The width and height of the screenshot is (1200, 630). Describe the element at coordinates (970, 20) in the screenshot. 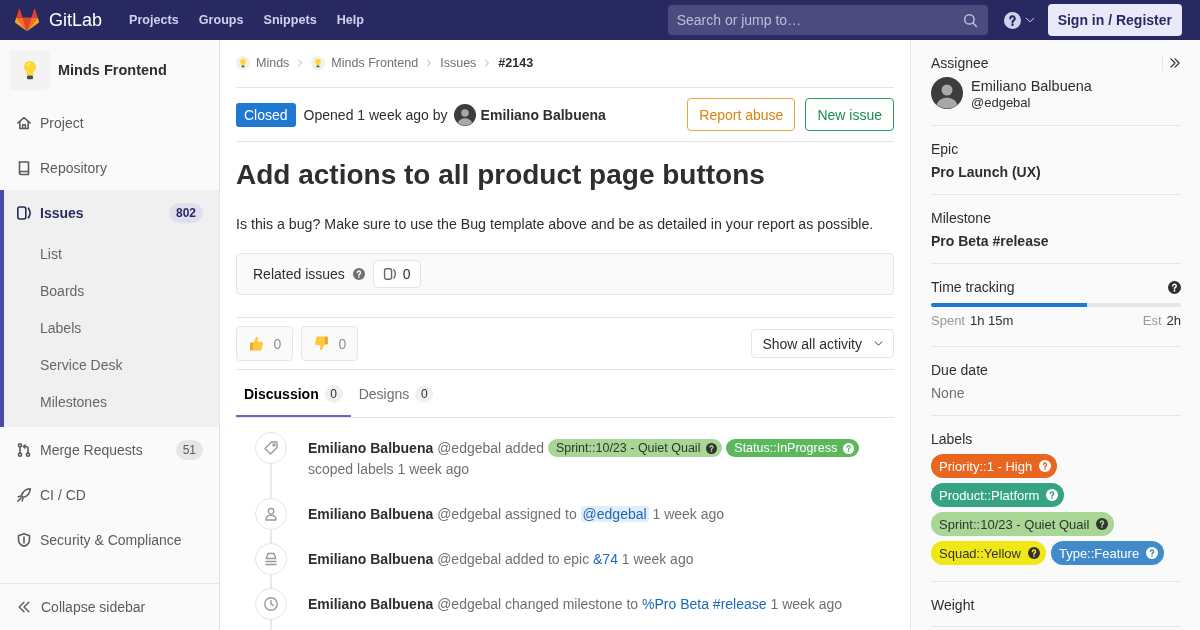

I see `search-icon` at that location.